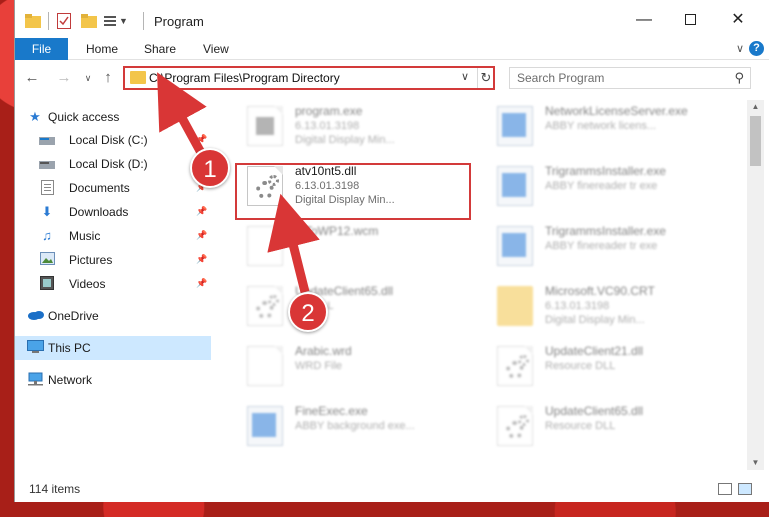 This screenshot has width=769, height=517. Describe the element at coordinates (244, 78) in the screenshot. I see `address-path: C:\Program Files\Program Directory` at that location.